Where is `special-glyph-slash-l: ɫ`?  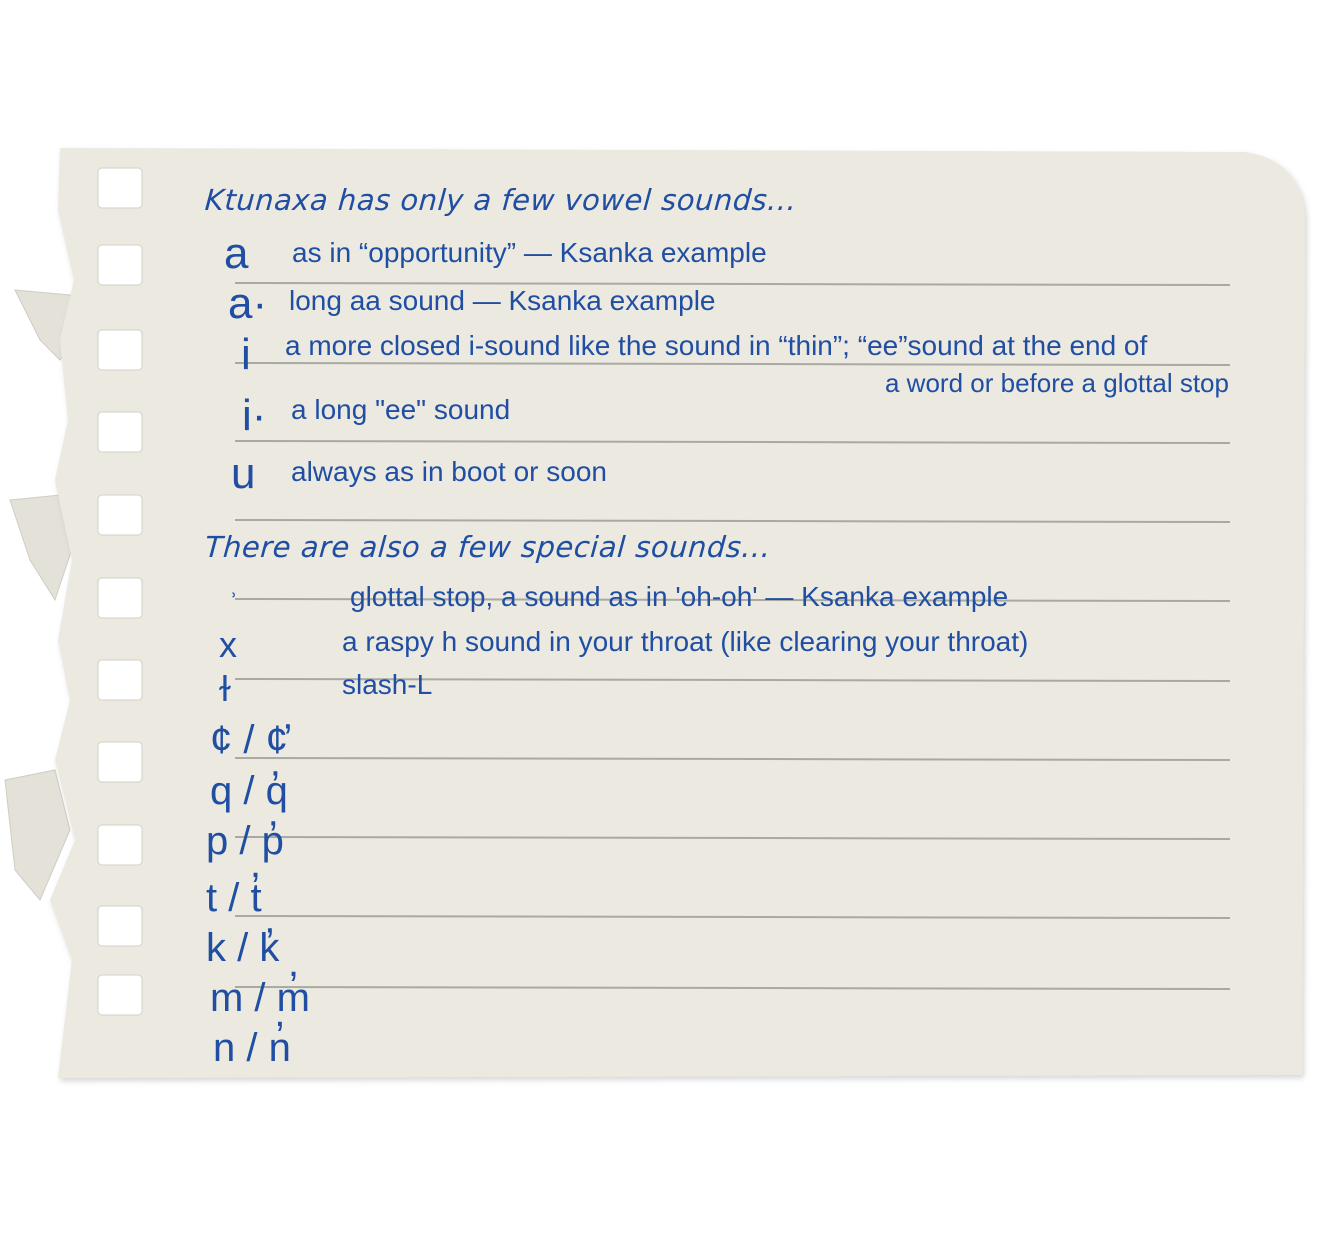
special-glyph-slash-l: ɫ is located at coordinates (225, 688).